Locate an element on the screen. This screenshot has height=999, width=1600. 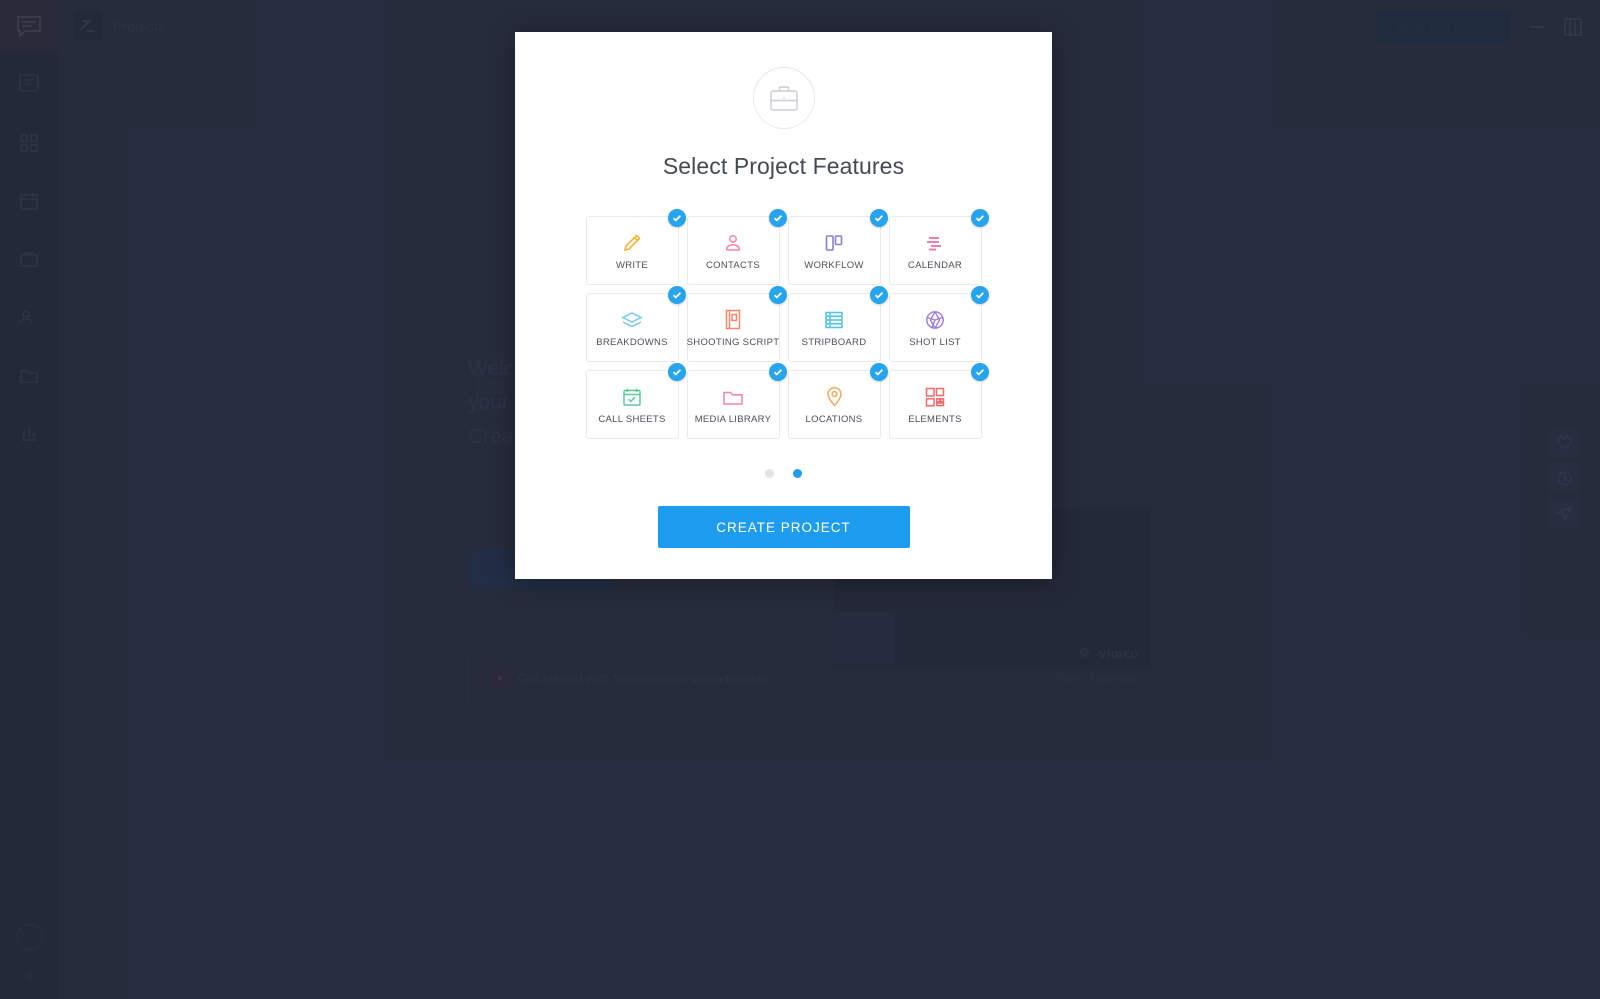
feature-label: WORKFLOW is located at coordinates (834, 265).